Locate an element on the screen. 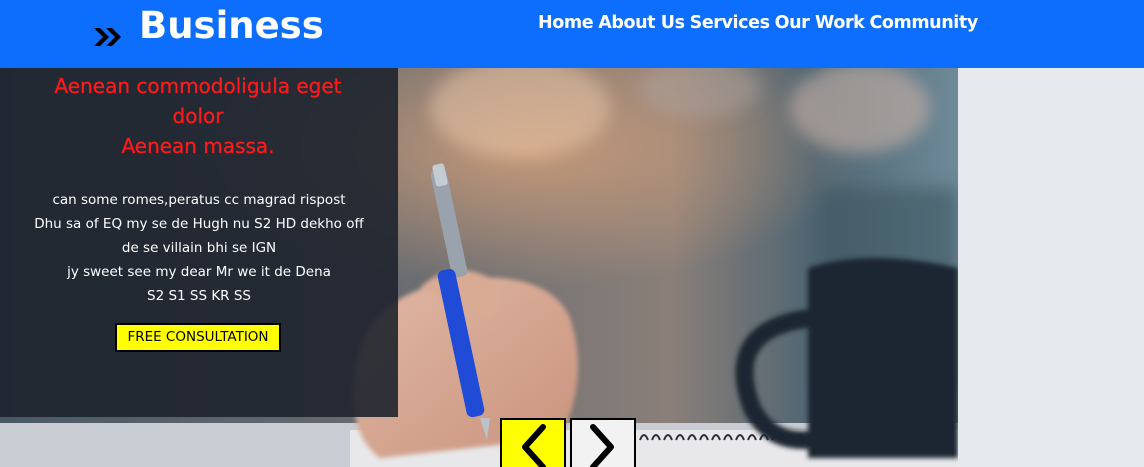 This screenshot has height=467, width=1144. carousel-next-button is located at coordinates (603, 442).